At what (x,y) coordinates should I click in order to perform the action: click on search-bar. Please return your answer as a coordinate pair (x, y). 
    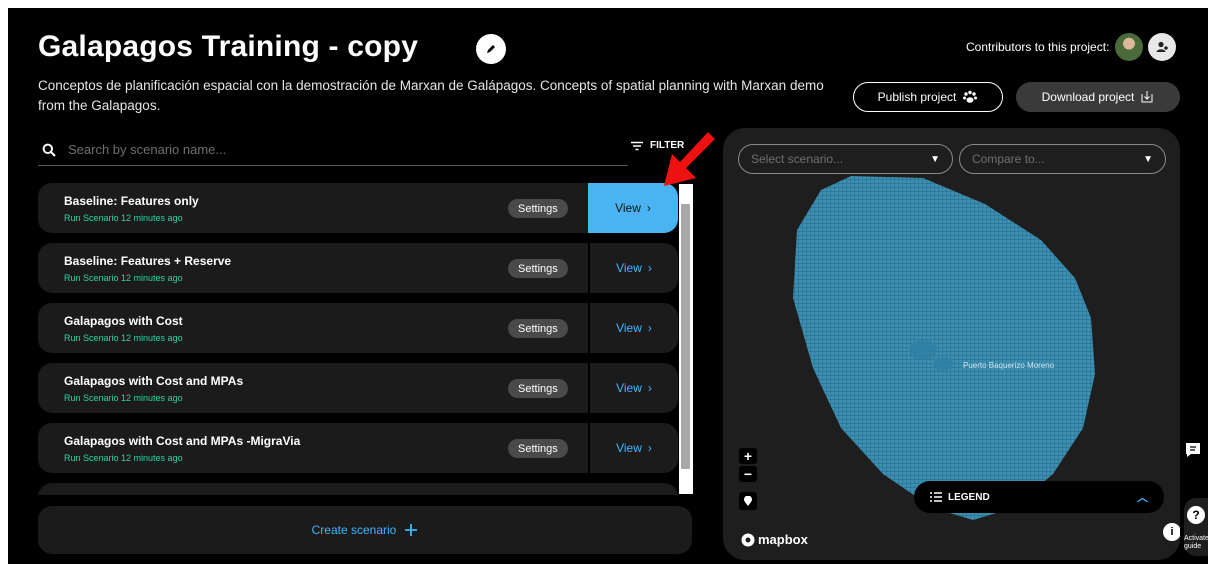
    Looking at the image, I should click on (333, 150).